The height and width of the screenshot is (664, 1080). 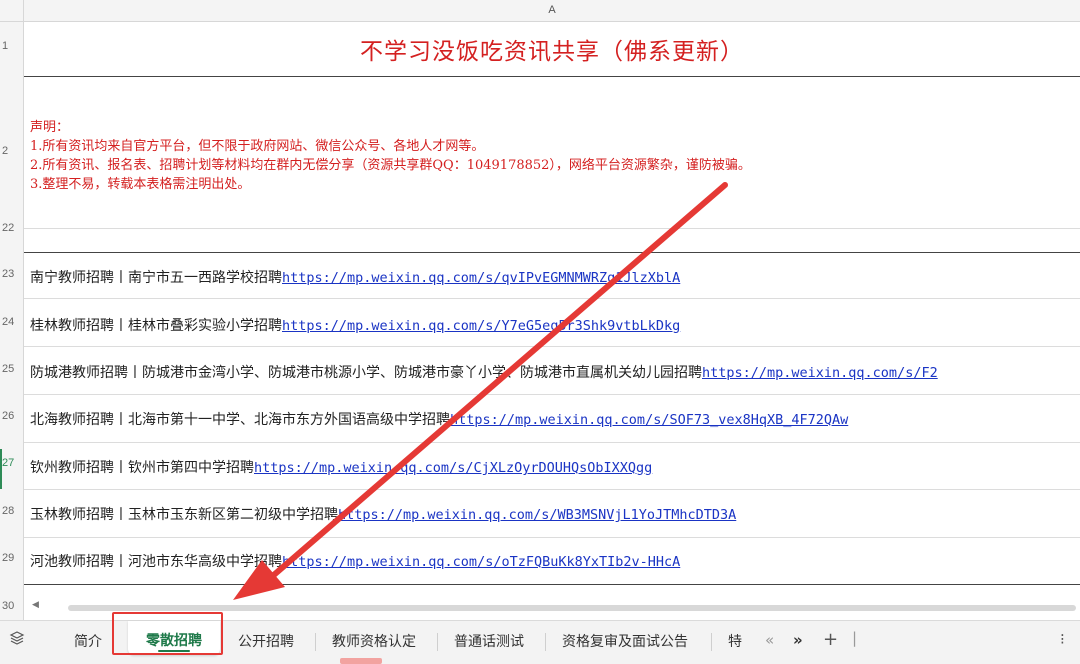 I want to click on tab-truncated: 特, so click(x=735, y=641).